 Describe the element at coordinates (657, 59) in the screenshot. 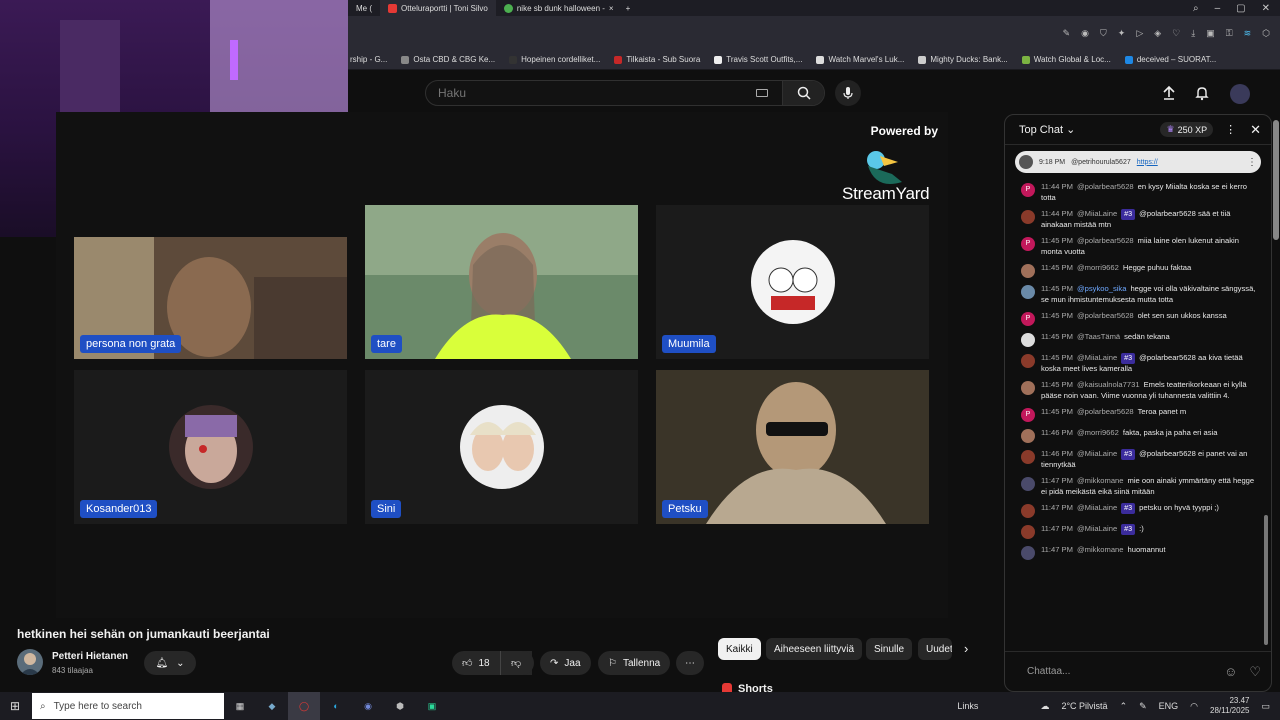

I see `bookmark: Tilkaista - Sub Suora` at that location.